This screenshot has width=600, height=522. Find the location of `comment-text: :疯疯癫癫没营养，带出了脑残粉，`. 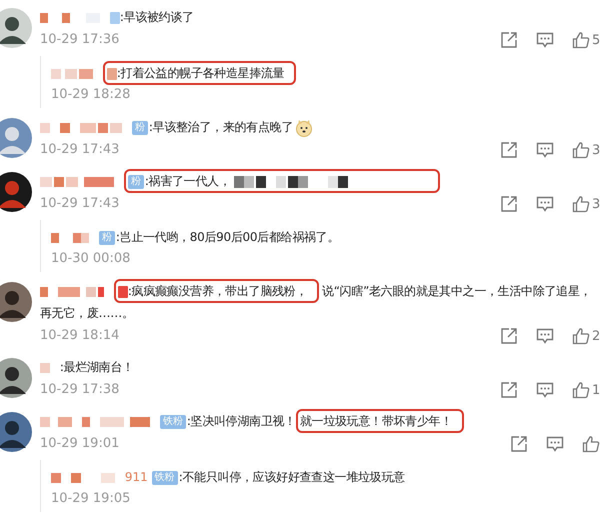

comment-text: :疯疯癫癫没营养，带出了脑残粉， is located at coordinates (218, 291).